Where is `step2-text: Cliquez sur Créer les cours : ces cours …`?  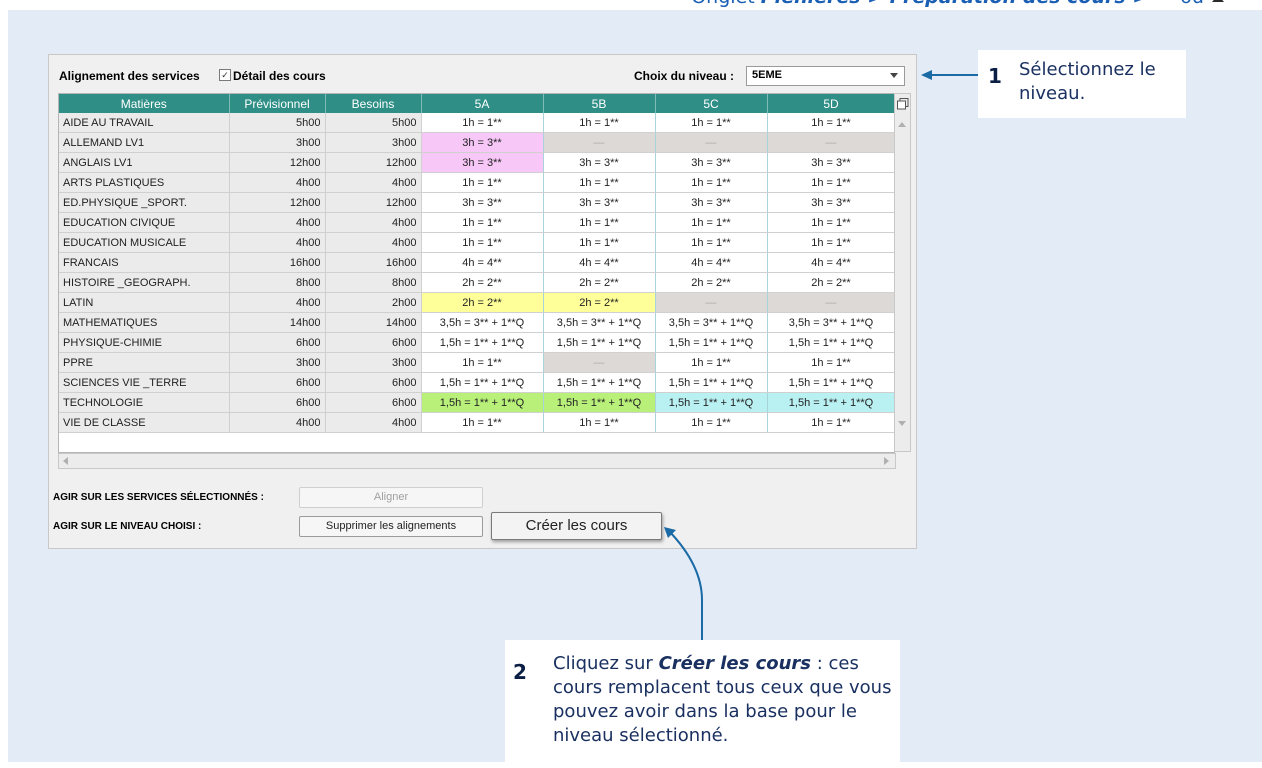
step2-text: Cliquez sur Créer les cours : ces cours … is located at coordinates (725, 700).